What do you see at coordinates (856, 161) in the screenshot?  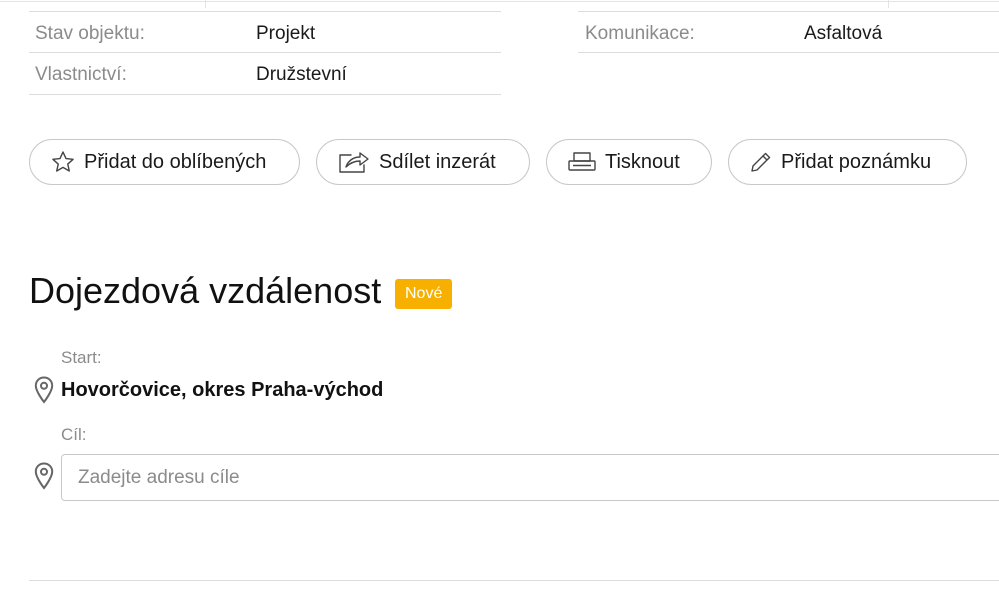 I see `add-note-label: Přidat poznámku` at bounding box center [856, 161].